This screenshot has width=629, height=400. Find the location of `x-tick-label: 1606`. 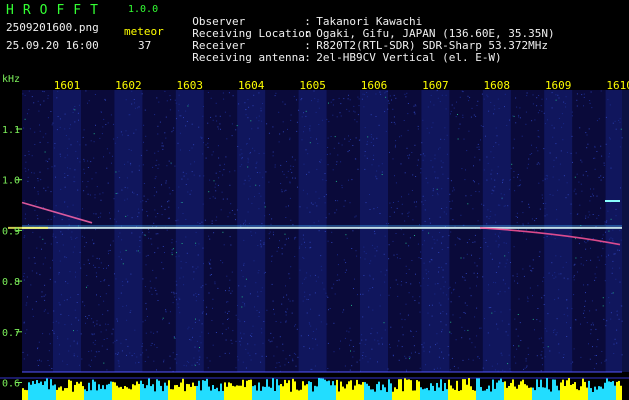

x-tick-label: 1606 is located at coordinates (374, 85).